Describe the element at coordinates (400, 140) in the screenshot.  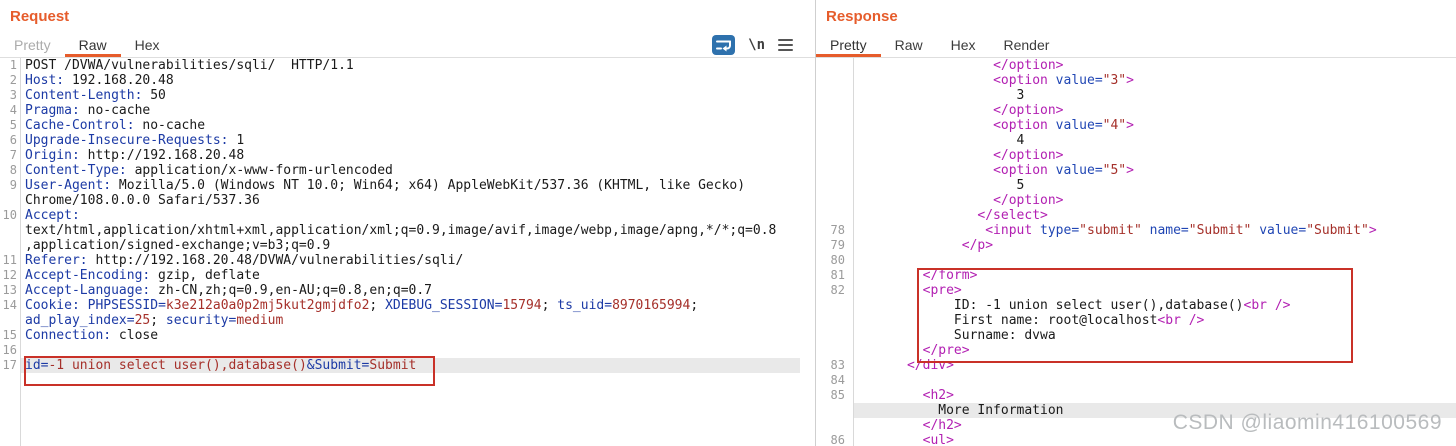
I see `code-line: 6 Upgrade-Insecure-Requests: 1` at that location.